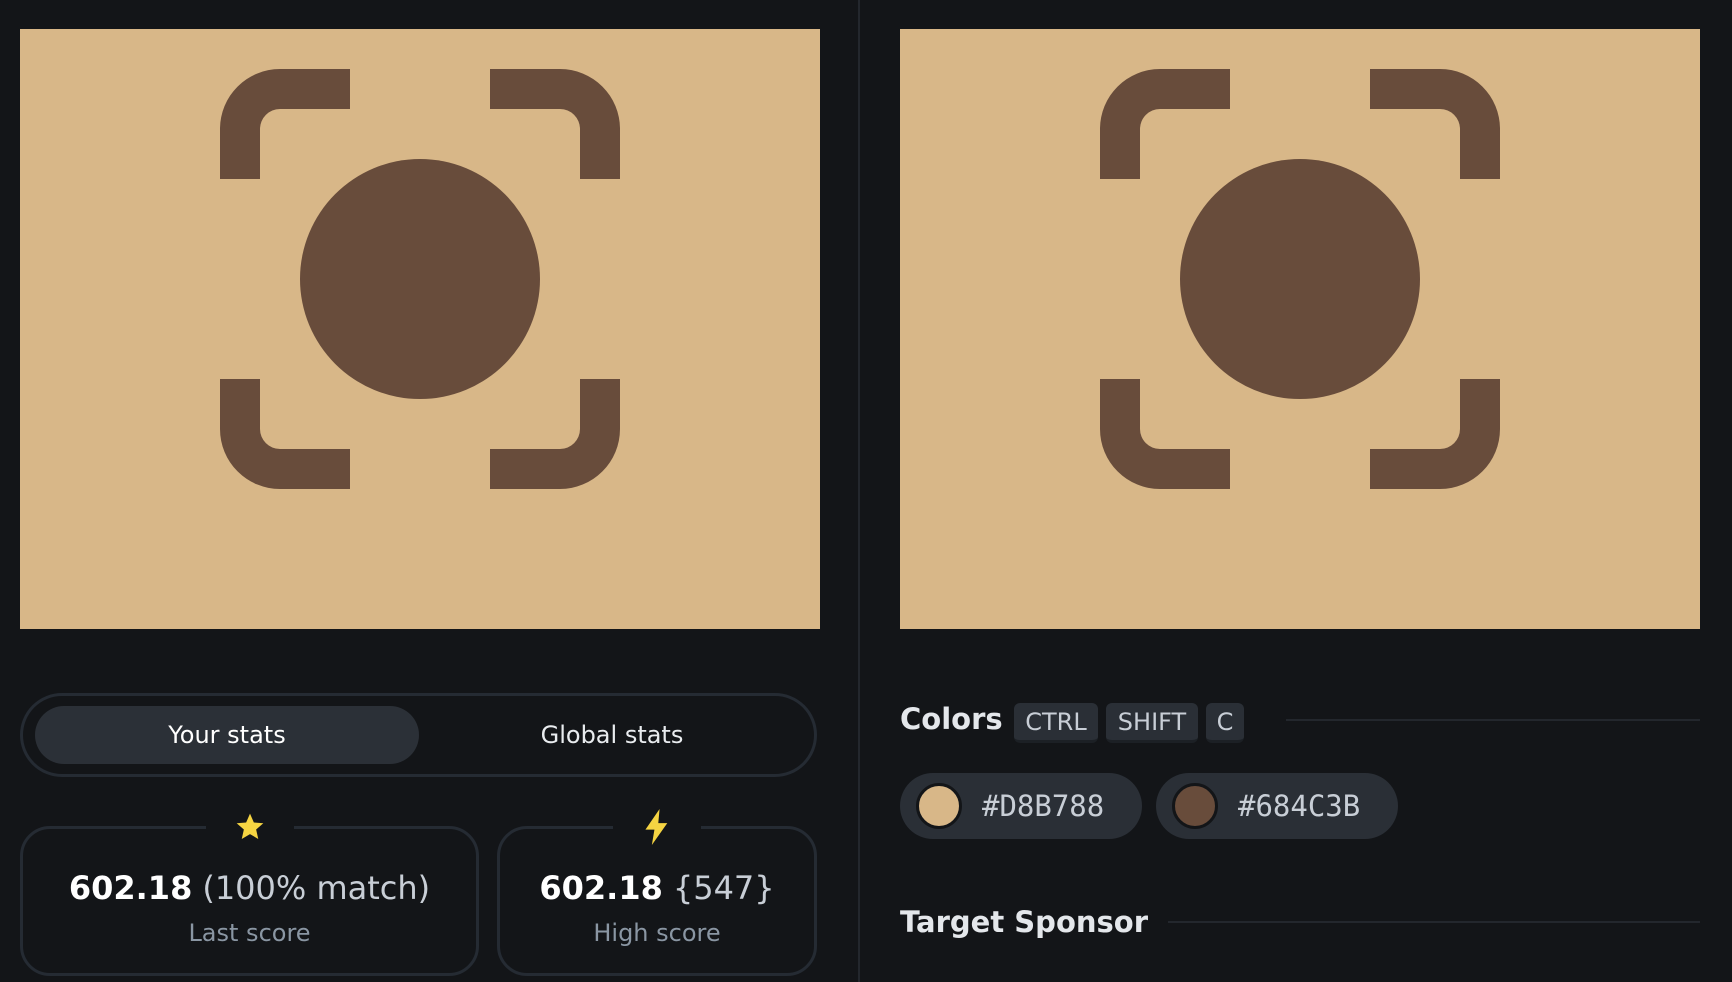 The height and width of the screenshot is (982, 1732). I want to click on high-score-value: 602.18, so click(601, 888).